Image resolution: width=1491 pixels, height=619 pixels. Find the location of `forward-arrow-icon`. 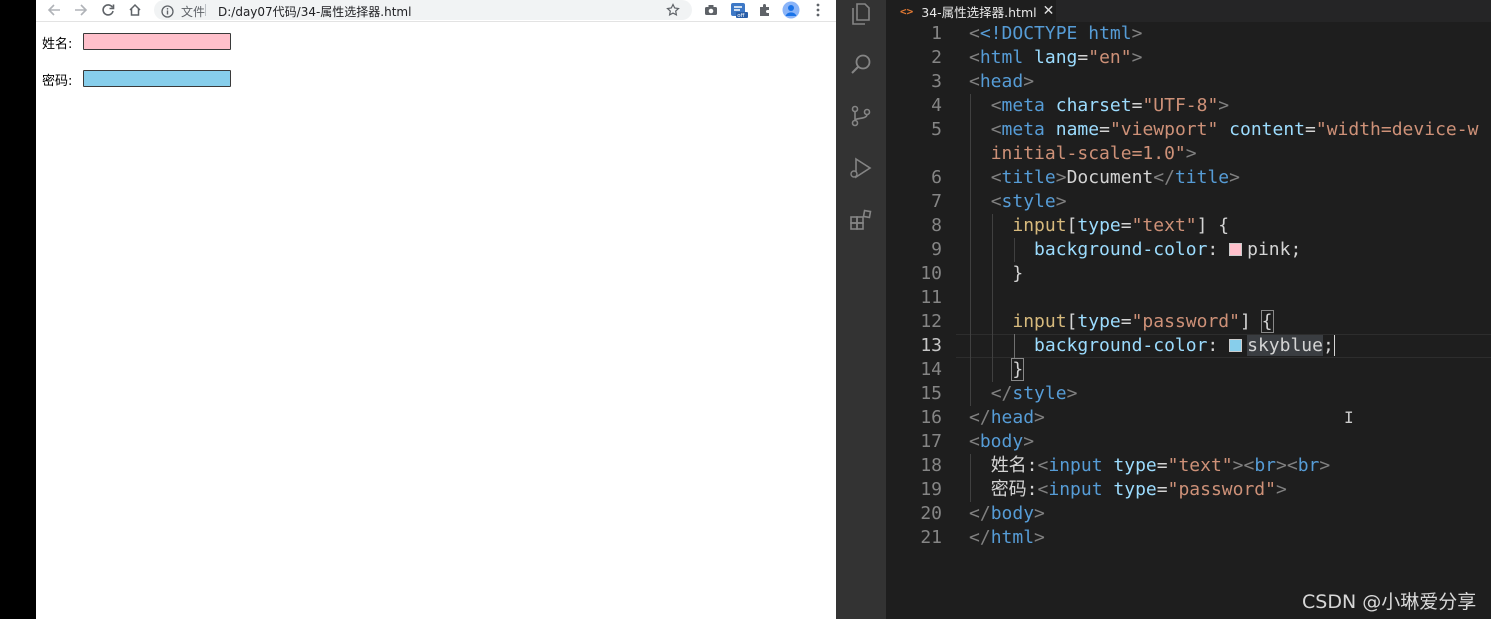

forward-arrow-icon is located at coordinates (81, 10).